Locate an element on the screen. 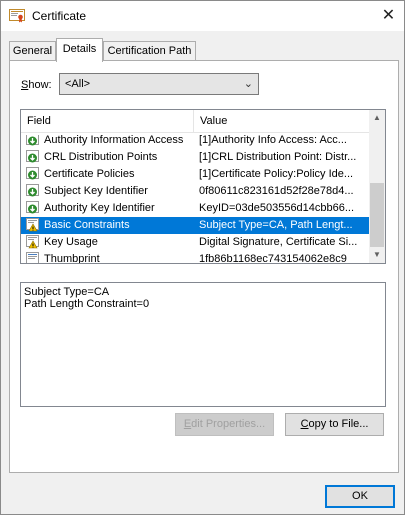 The height and width of the screenshot is (515, 405). list-header: Field Value is located at coordinates (195, 121).